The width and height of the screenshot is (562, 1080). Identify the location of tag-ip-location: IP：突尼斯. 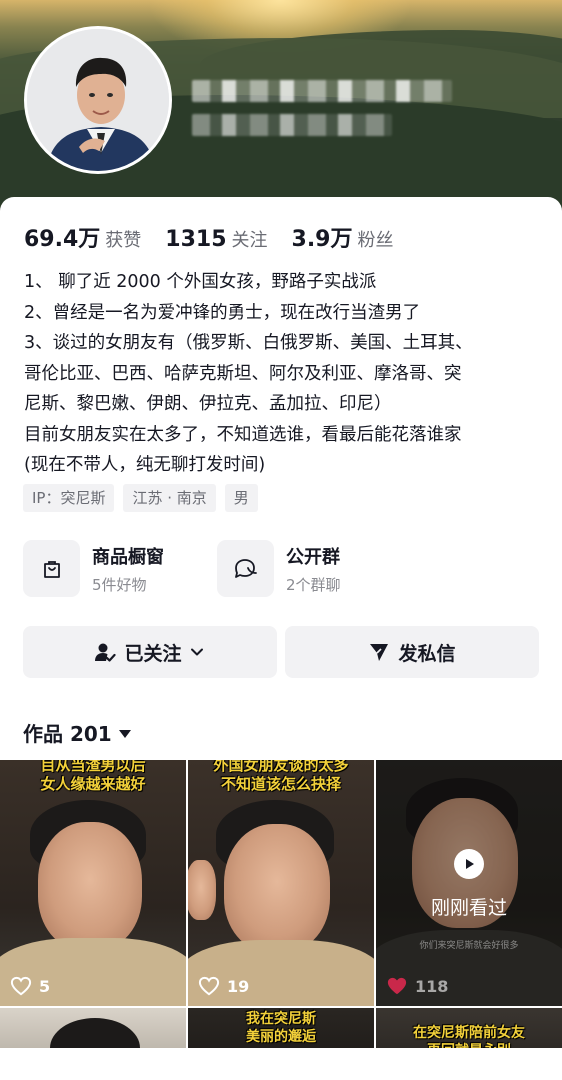
(69, 498).